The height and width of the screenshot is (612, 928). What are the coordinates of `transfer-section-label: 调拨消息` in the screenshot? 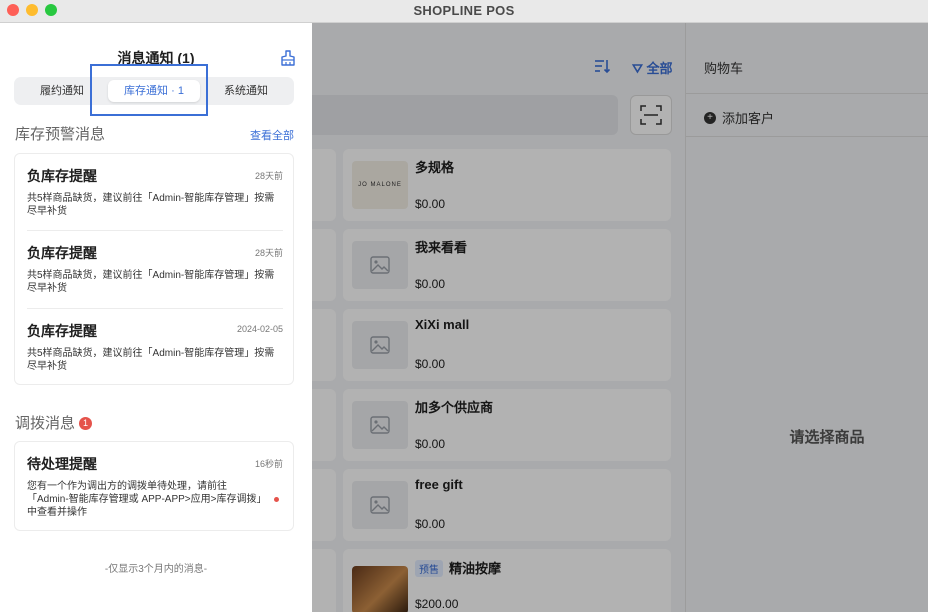 It's located at (45, 423).